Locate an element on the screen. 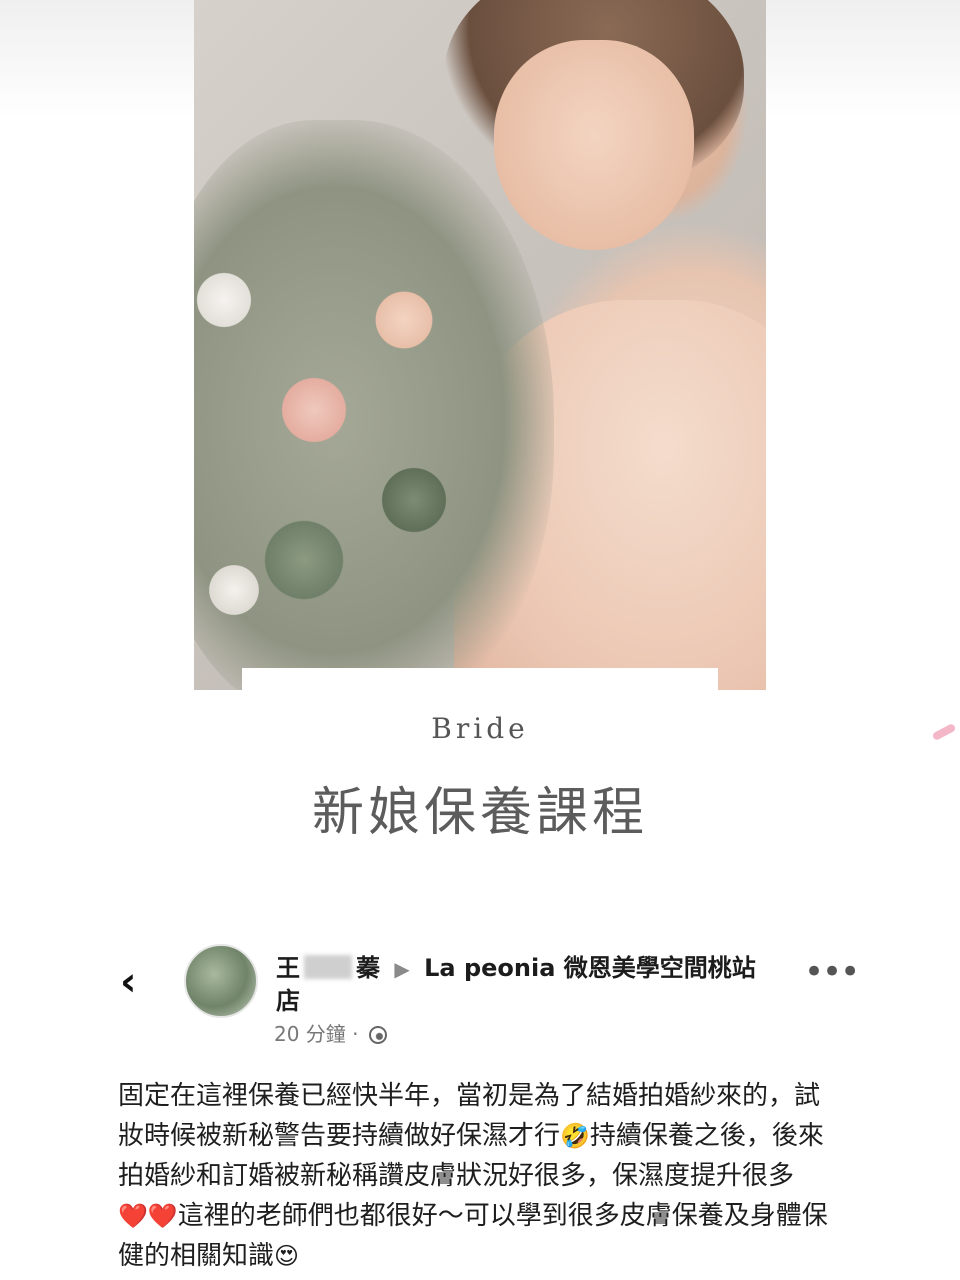  banner-heading-en: Bride is located at coordinates (480, 728).